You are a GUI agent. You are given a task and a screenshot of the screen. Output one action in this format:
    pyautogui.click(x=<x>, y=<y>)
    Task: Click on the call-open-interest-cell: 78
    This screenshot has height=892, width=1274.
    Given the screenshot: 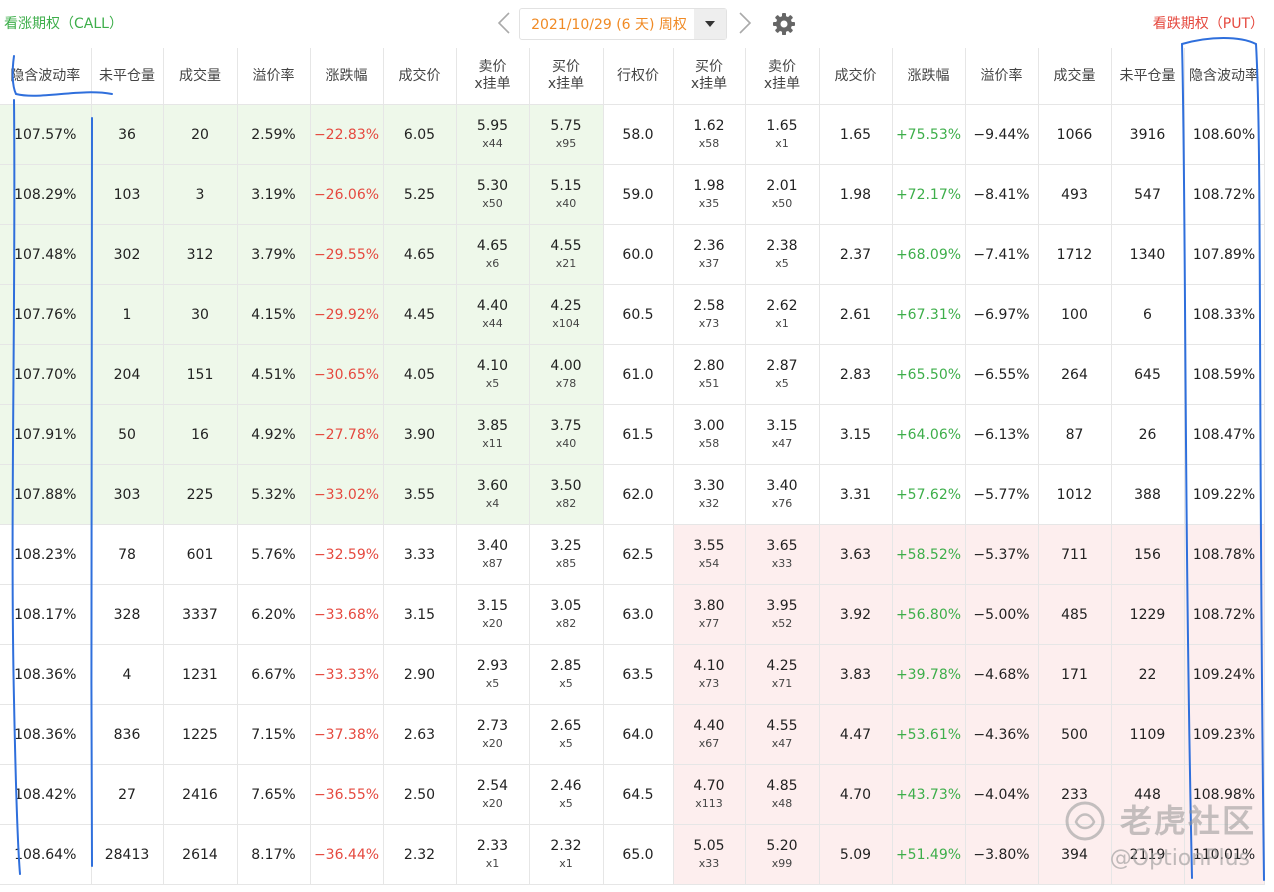 What is the action you would take?
    pyautogui.click(x=127, y=554)
    